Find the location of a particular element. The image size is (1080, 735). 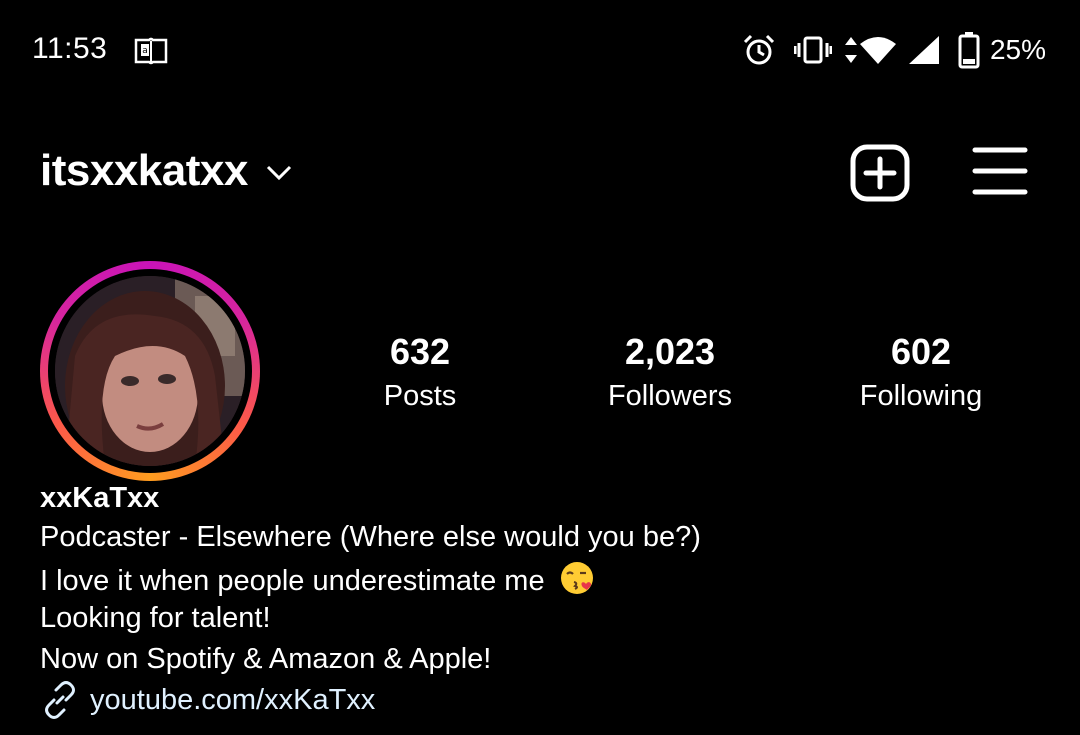

posts-stat: 632 Posts is located at coordinates (420, 373).